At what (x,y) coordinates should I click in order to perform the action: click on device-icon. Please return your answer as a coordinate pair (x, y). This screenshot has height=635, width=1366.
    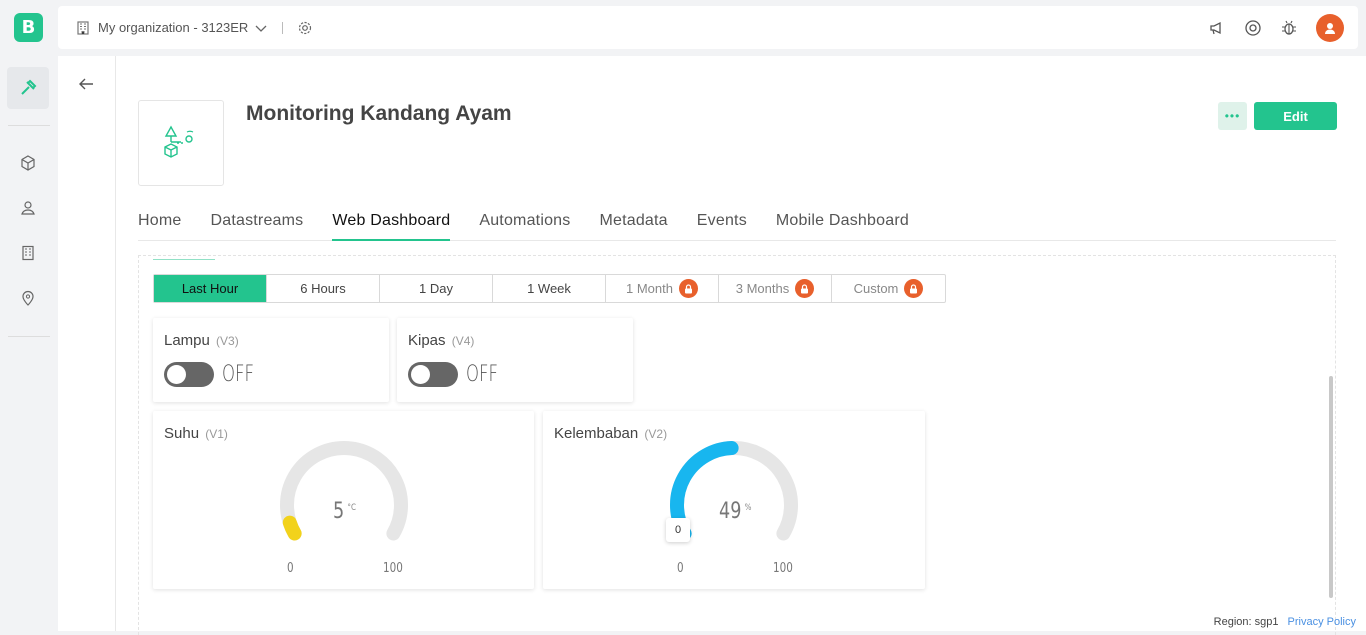
    Looking at the image, I should click on (179, 141).